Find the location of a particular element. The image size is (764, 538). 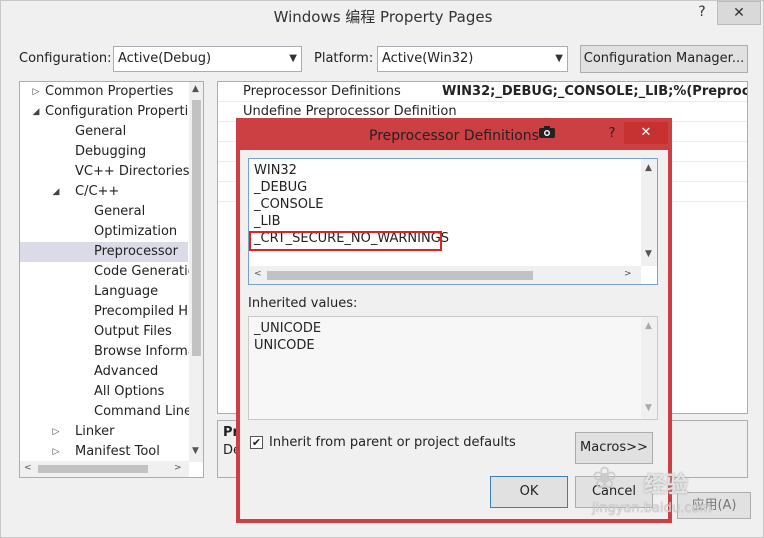

inherit-checkbox: ✔ is located at coordinates (256, 442).